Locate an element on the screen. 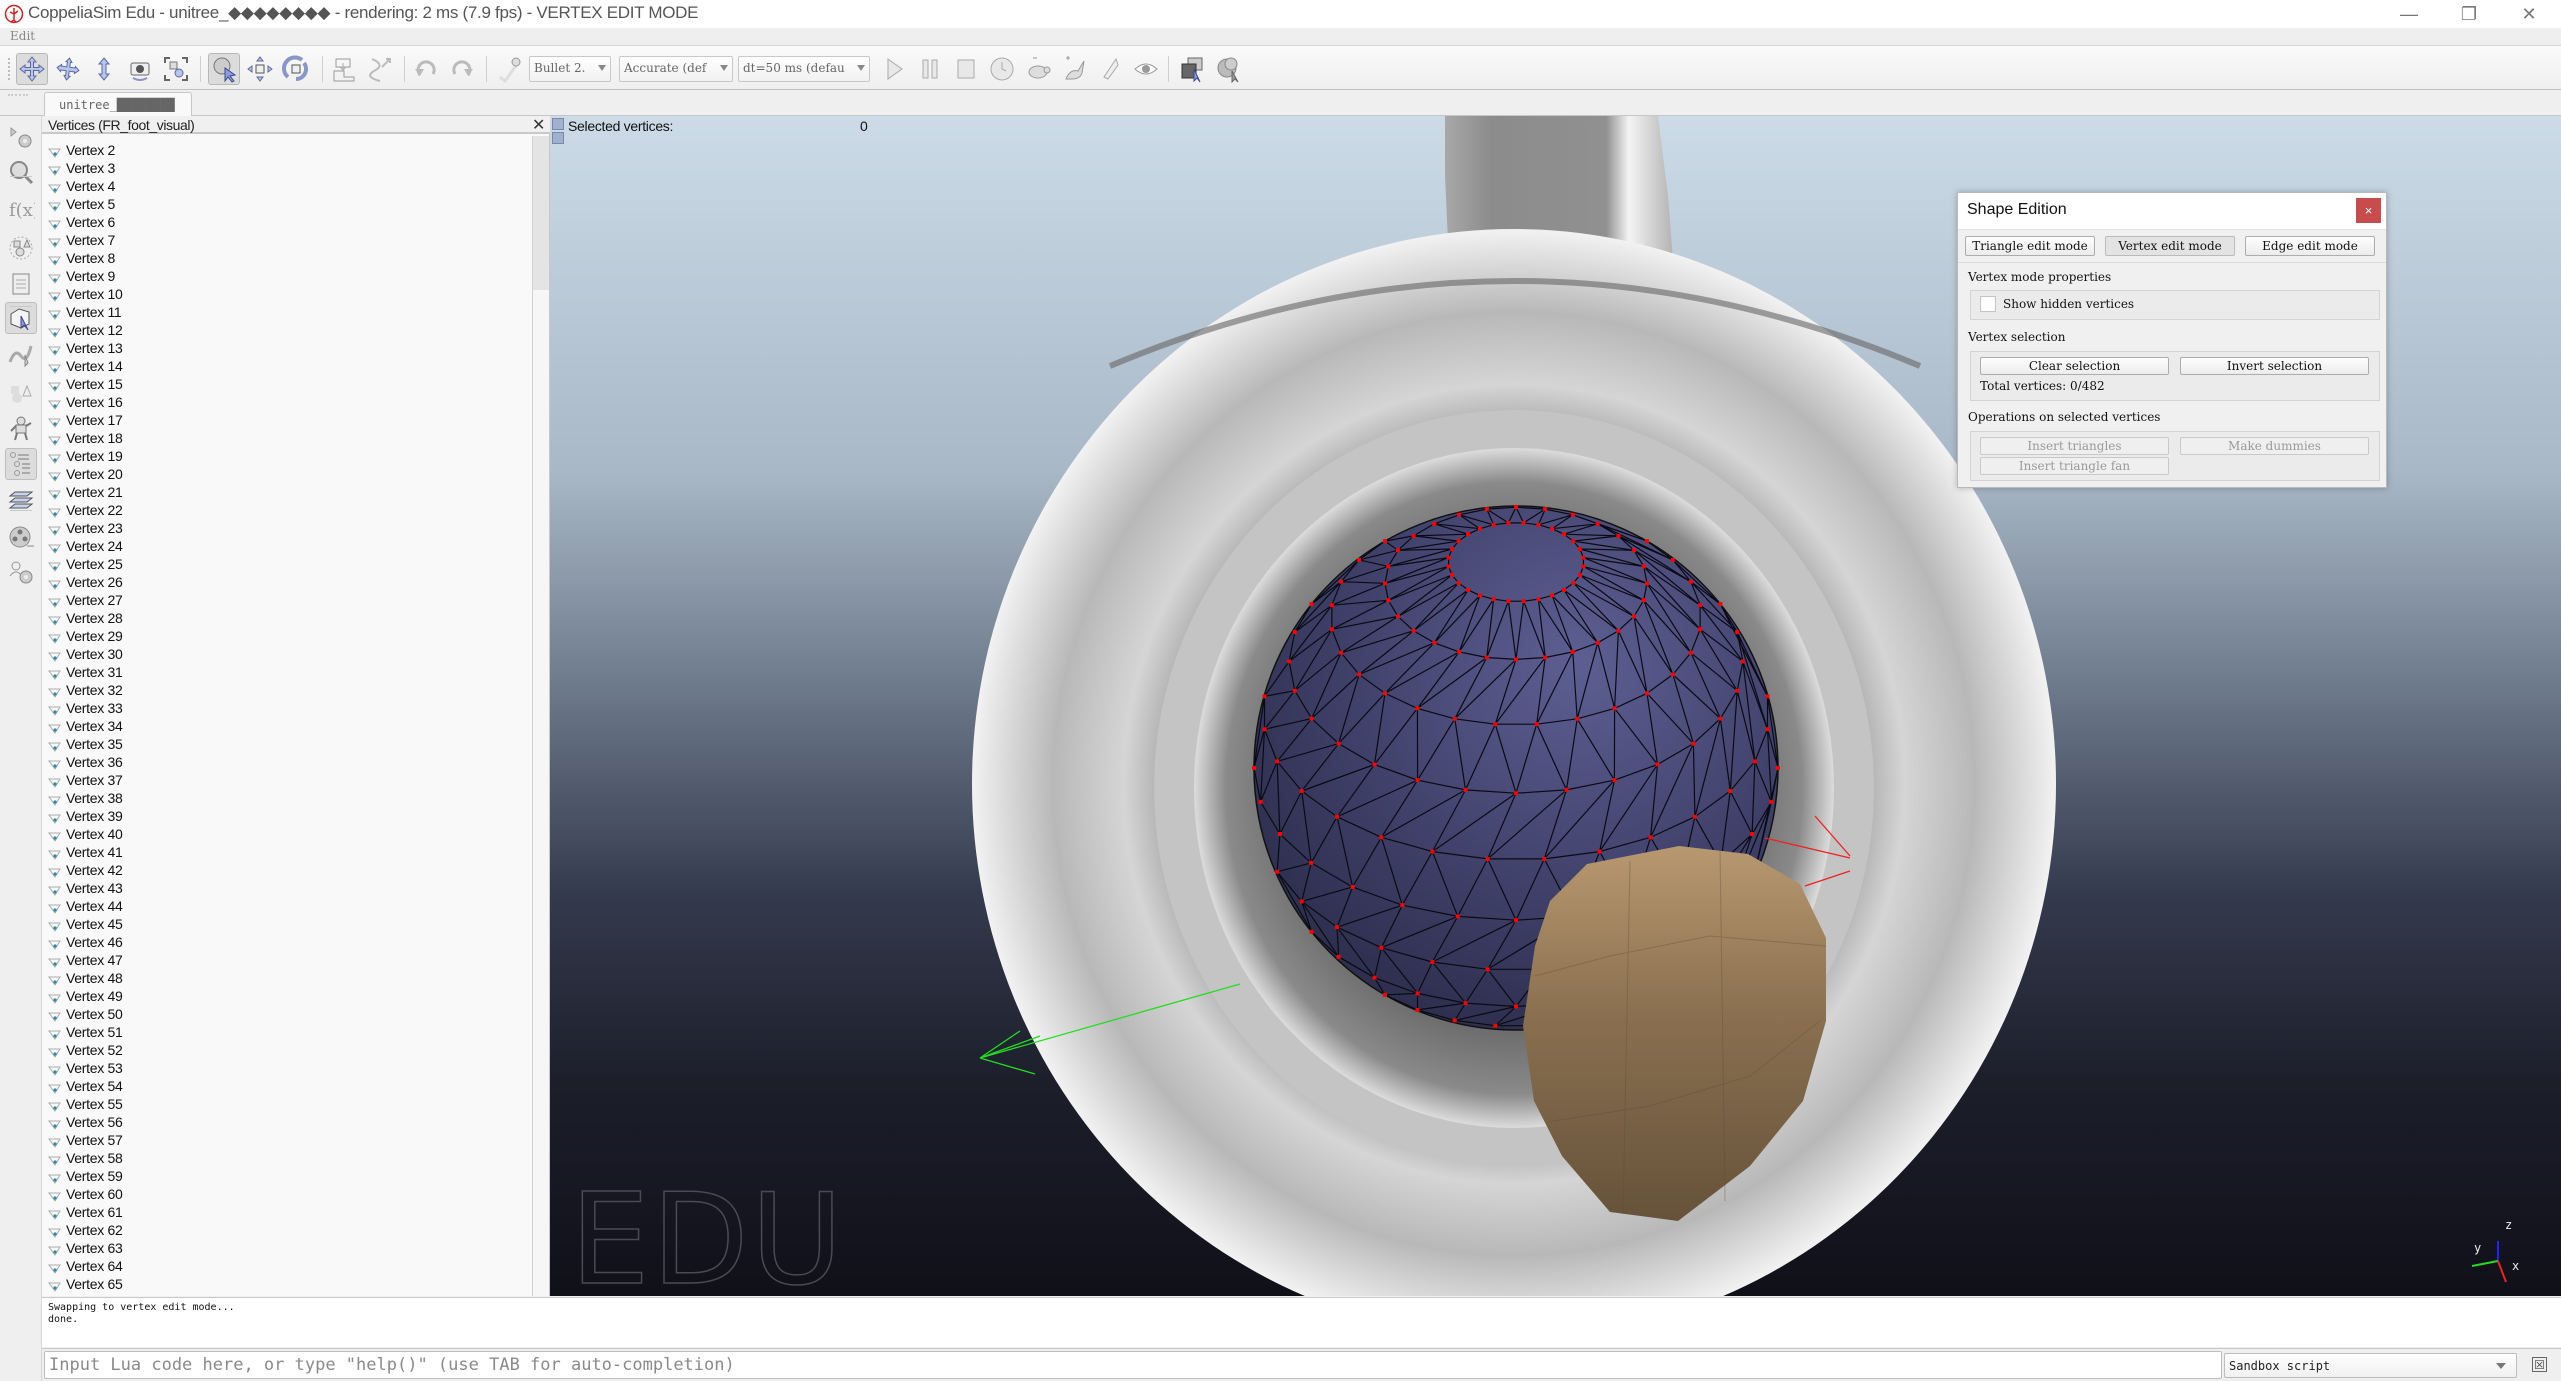 The height and width of the screenshot is (1381, 2561). list-item: Vertex 55 is located at coordinates (85, 1104).